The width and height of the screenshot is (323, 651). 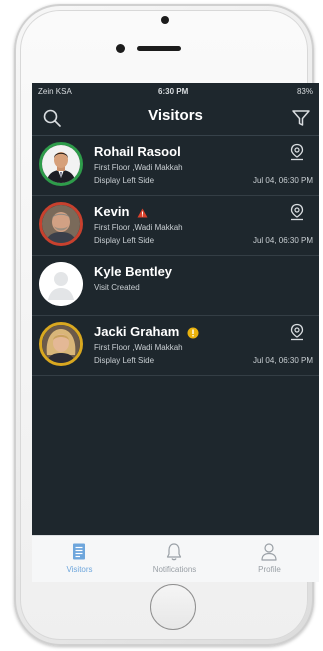 I want to click on header-bar: Visitors, so click(x=175, y=118).